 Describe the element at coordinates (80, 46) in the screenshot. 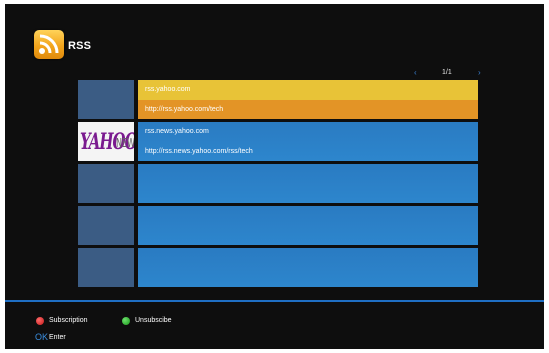

I see `page-title: RSS` at that location.